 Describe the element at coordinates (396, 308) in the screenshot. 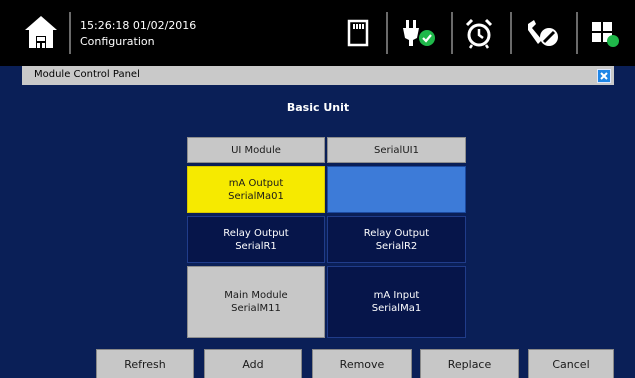

I see `module-serial: SerialMa1` at that location.